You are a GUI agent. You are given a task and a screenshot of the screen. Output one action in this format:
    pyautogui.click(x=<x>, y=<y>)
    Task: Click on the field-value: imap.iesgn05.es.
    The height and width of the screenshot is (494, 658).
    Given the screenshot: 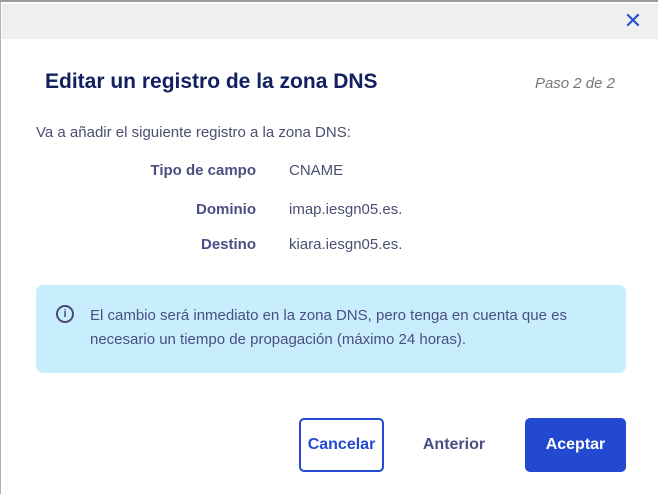 What is the action you would take?
    pyautogui.click(x=346, y=209)
    